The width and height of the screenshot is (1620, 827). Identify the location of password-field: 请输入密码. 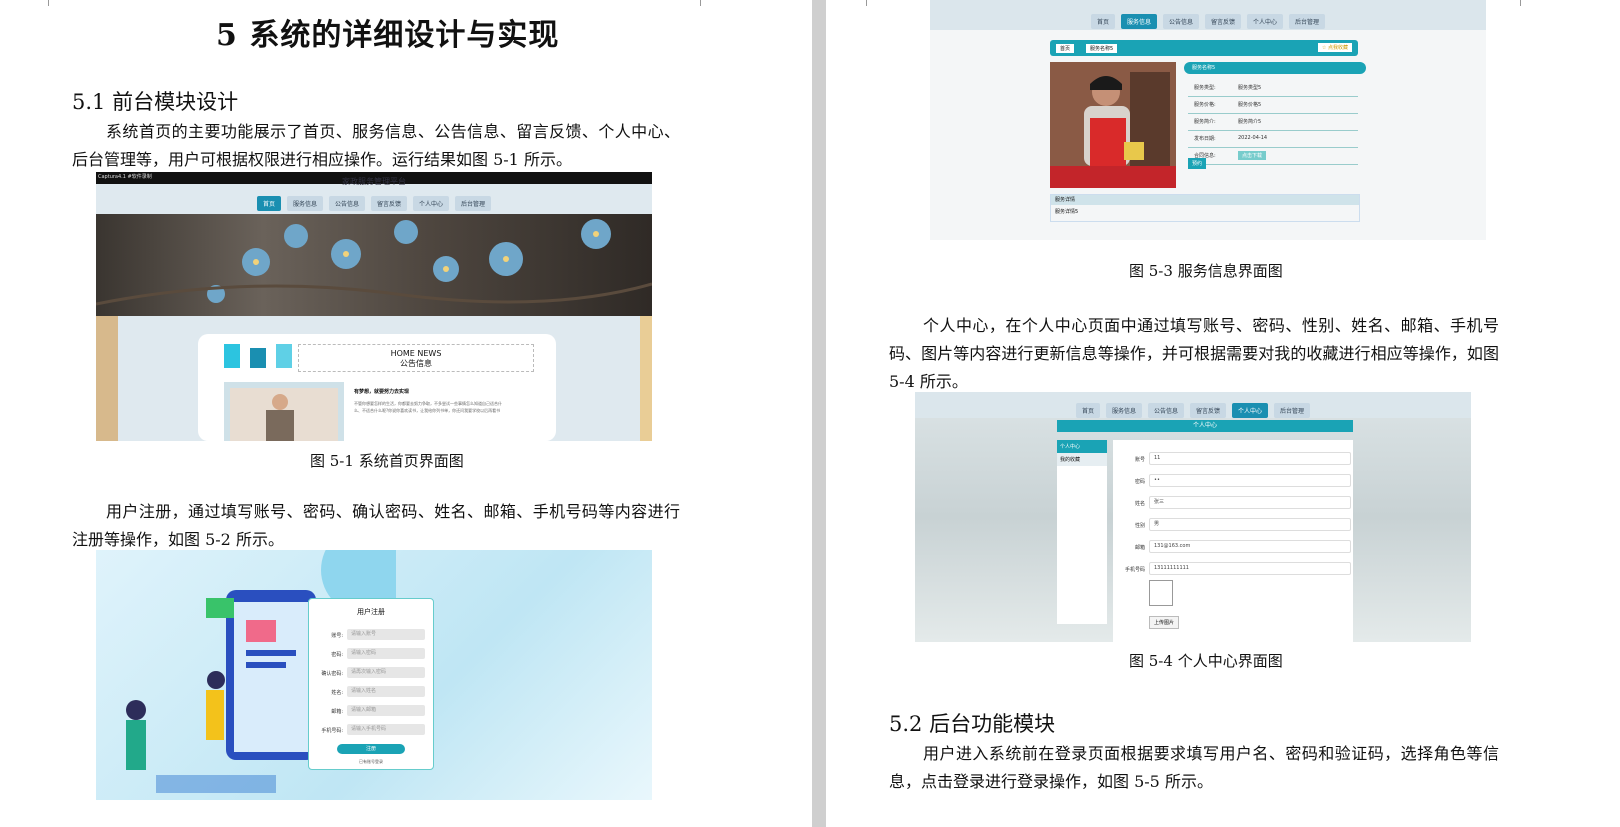
(386, 653).